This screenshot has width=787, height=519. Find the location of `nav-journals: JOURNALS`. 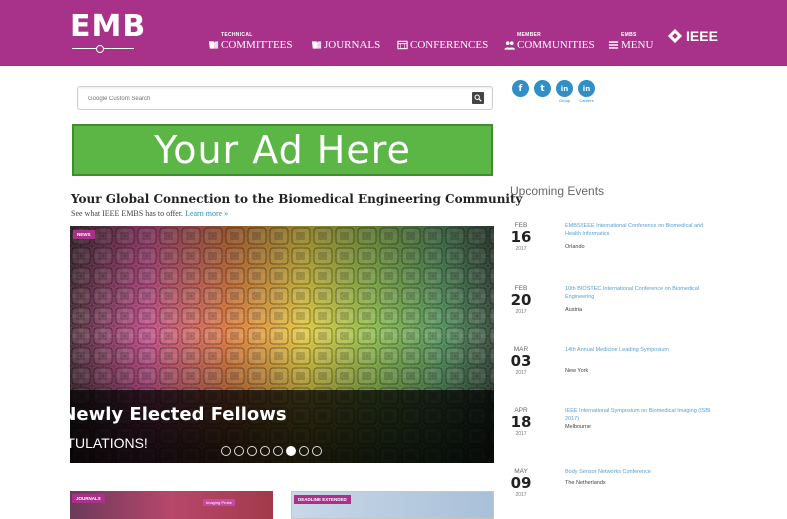

nav-journals: JOURNALS is located at coordinates (345, 37).